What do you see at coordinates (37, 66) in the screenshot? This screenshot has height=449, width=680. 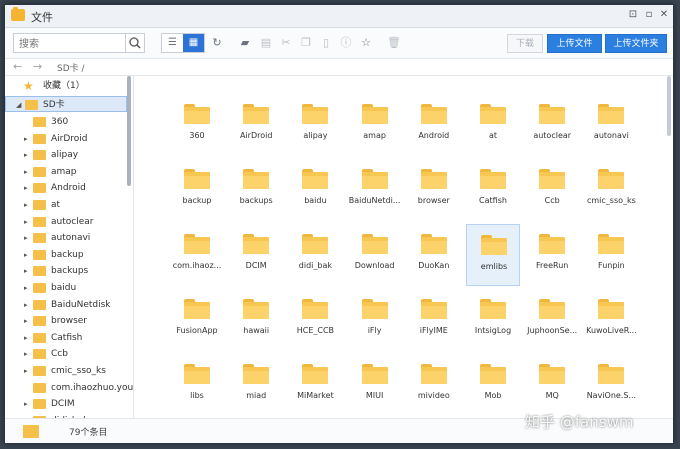 I see `forward-icon: →` at bounding box center [37, 66].